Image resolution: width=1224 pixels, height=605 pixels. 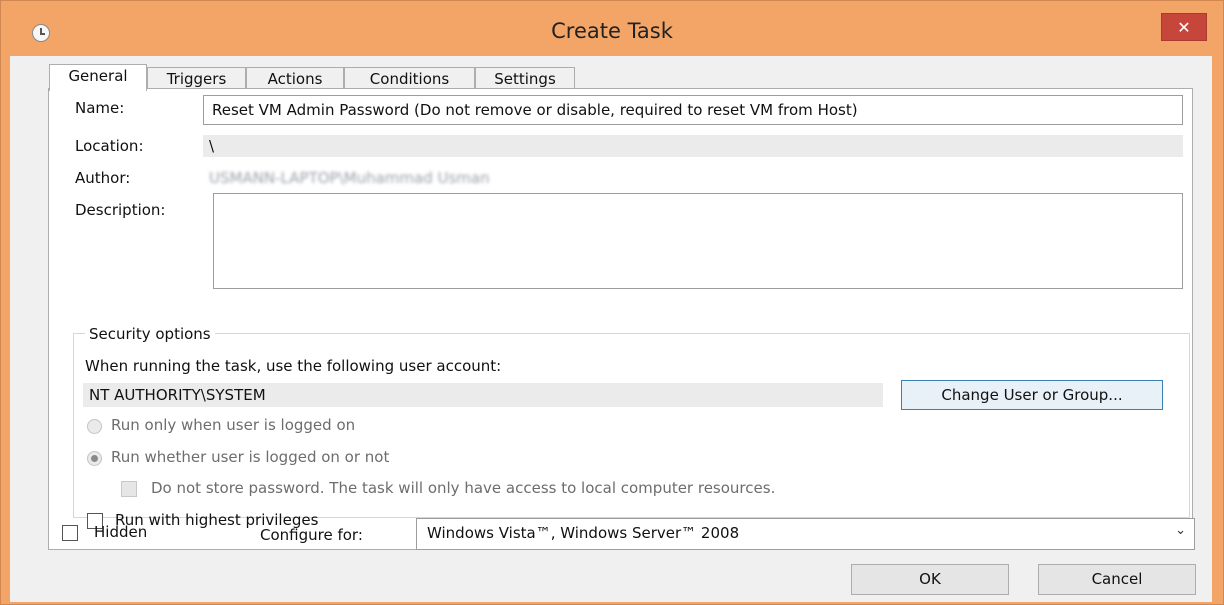 What do you see at coordinates (311, 535) in the screenshot?
I see `configure-for-label: Configure for:` at bounding box center [311, 535].